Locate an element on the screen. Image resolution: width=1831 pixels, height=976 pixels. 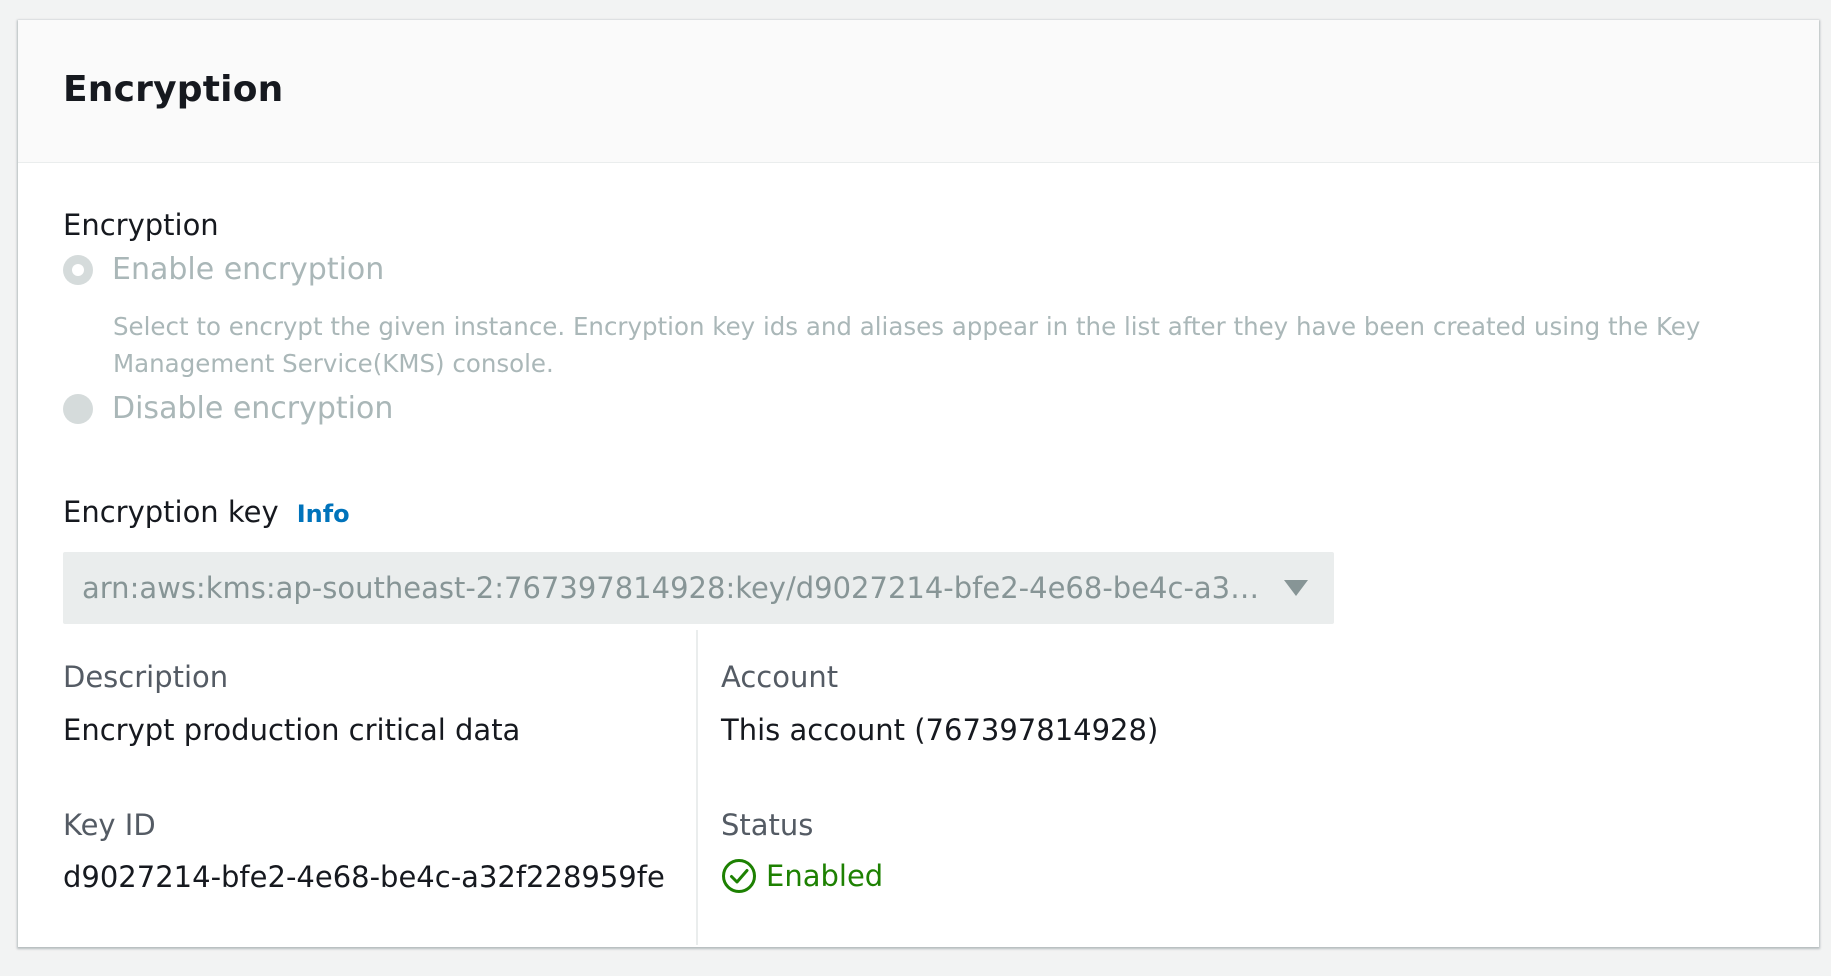
caret-down-icon is located at coordinates (1296, 588).